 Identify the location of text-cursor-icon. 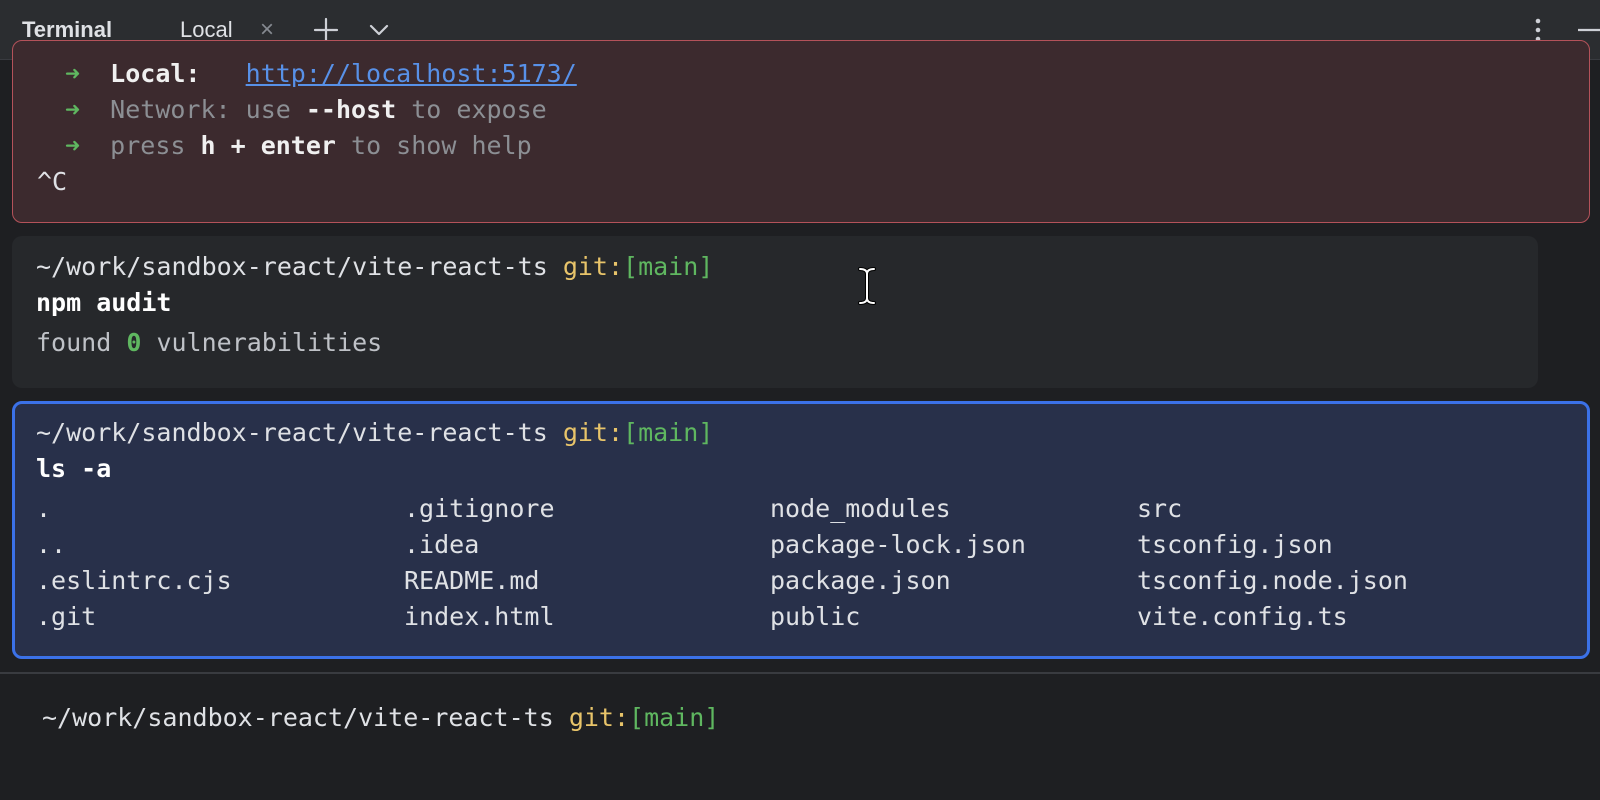
(867, 286).